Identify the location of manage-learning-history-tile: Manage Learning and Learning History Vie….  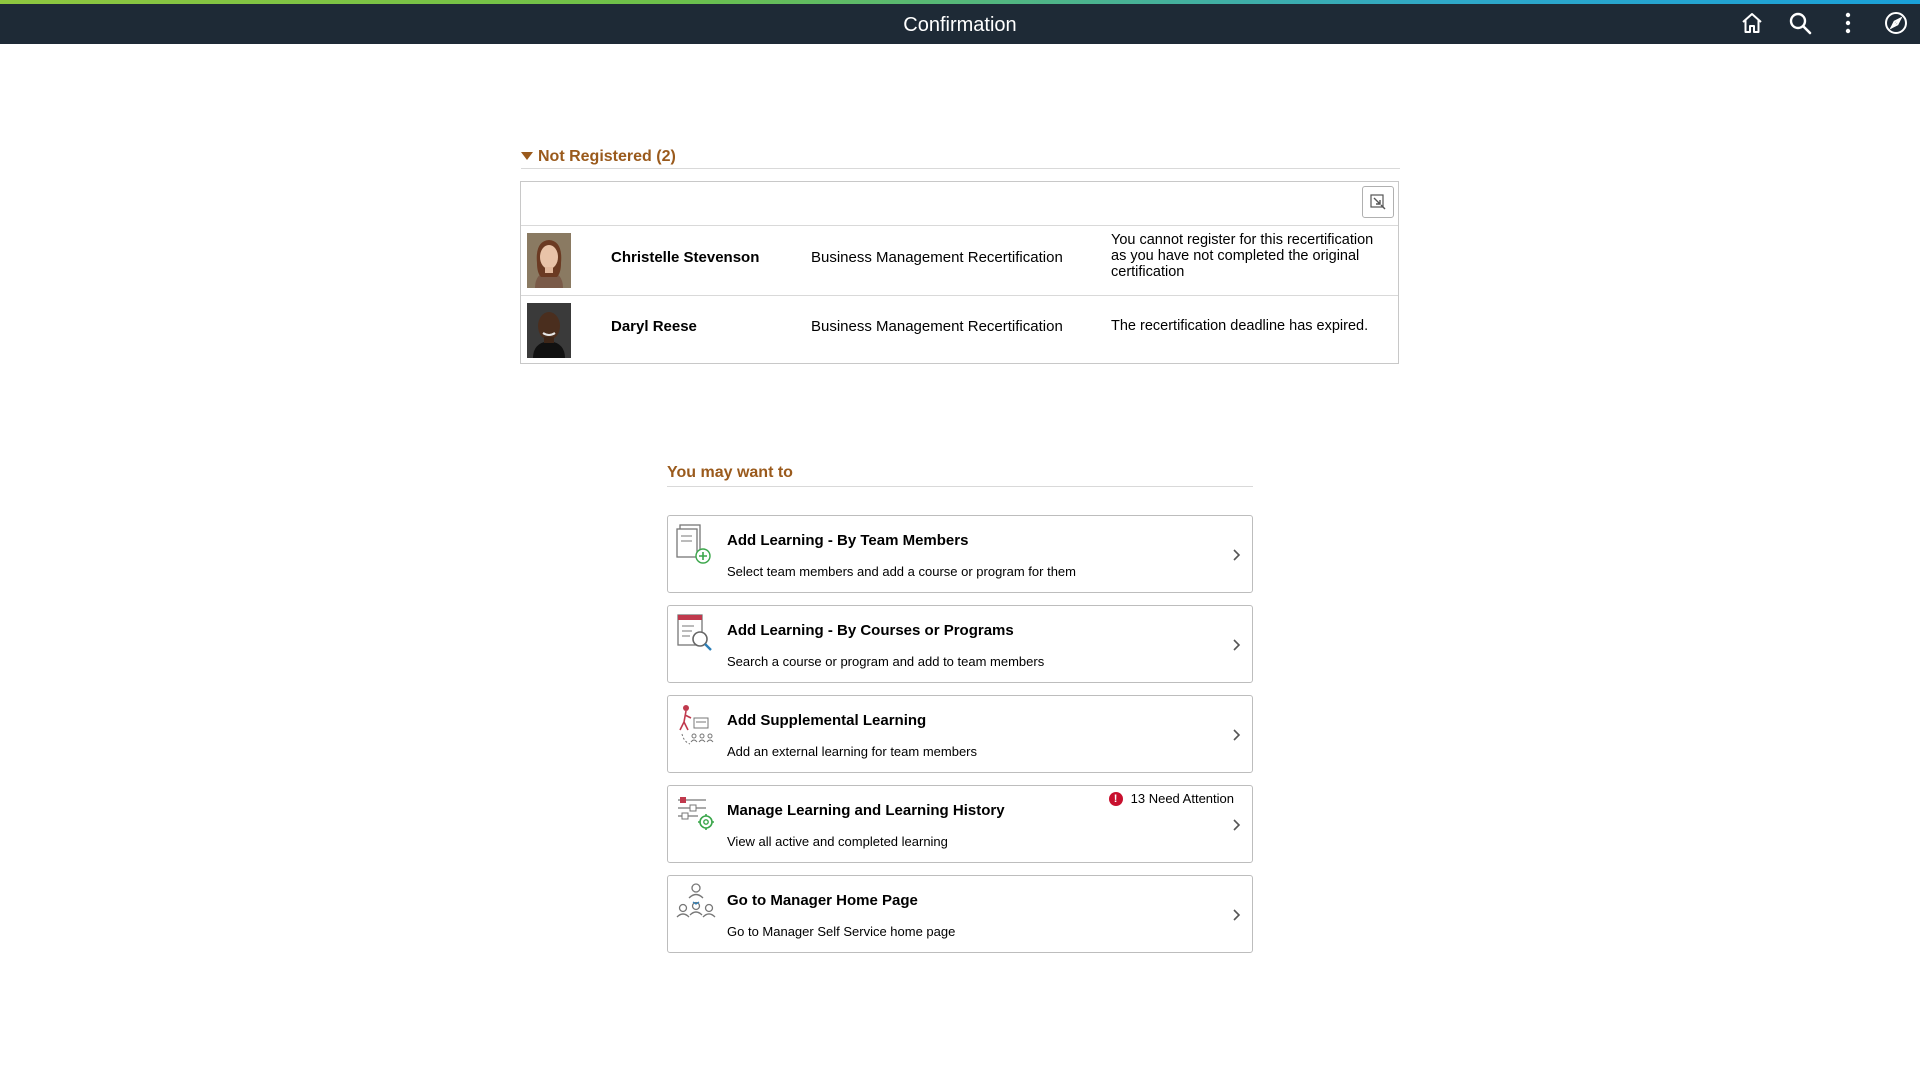
(960, 824).